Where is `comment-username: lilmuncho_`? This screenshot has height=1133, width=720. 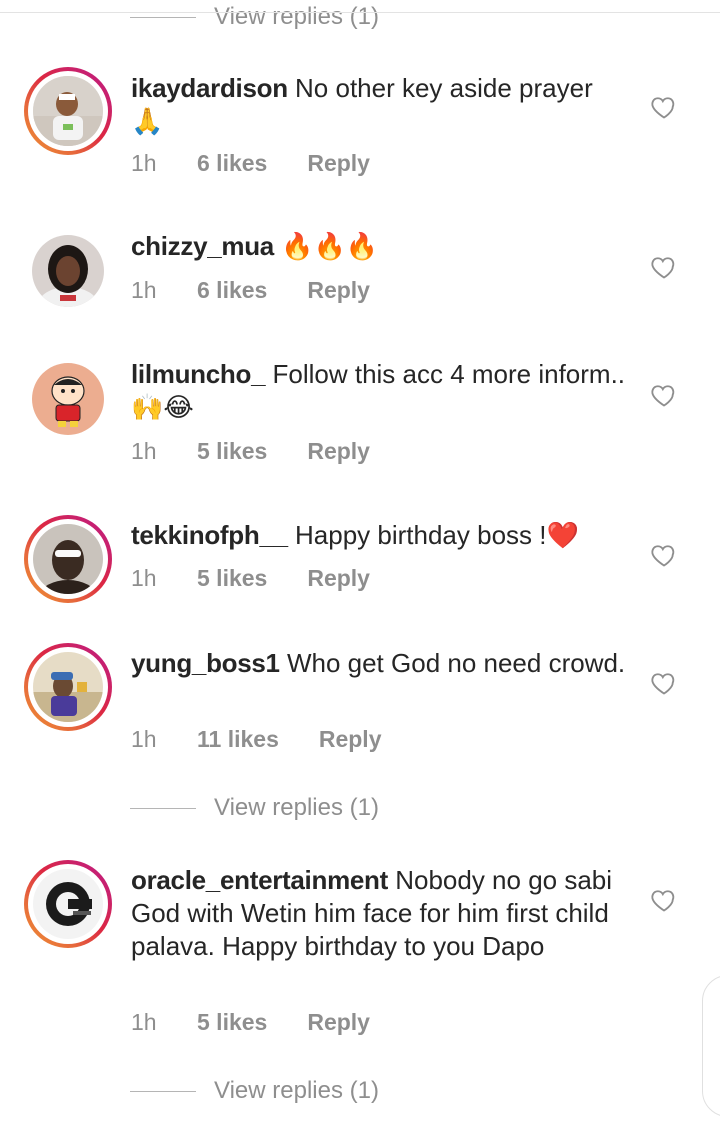
comment-username: lilmuncho_ is located at coordinates (198, 374).